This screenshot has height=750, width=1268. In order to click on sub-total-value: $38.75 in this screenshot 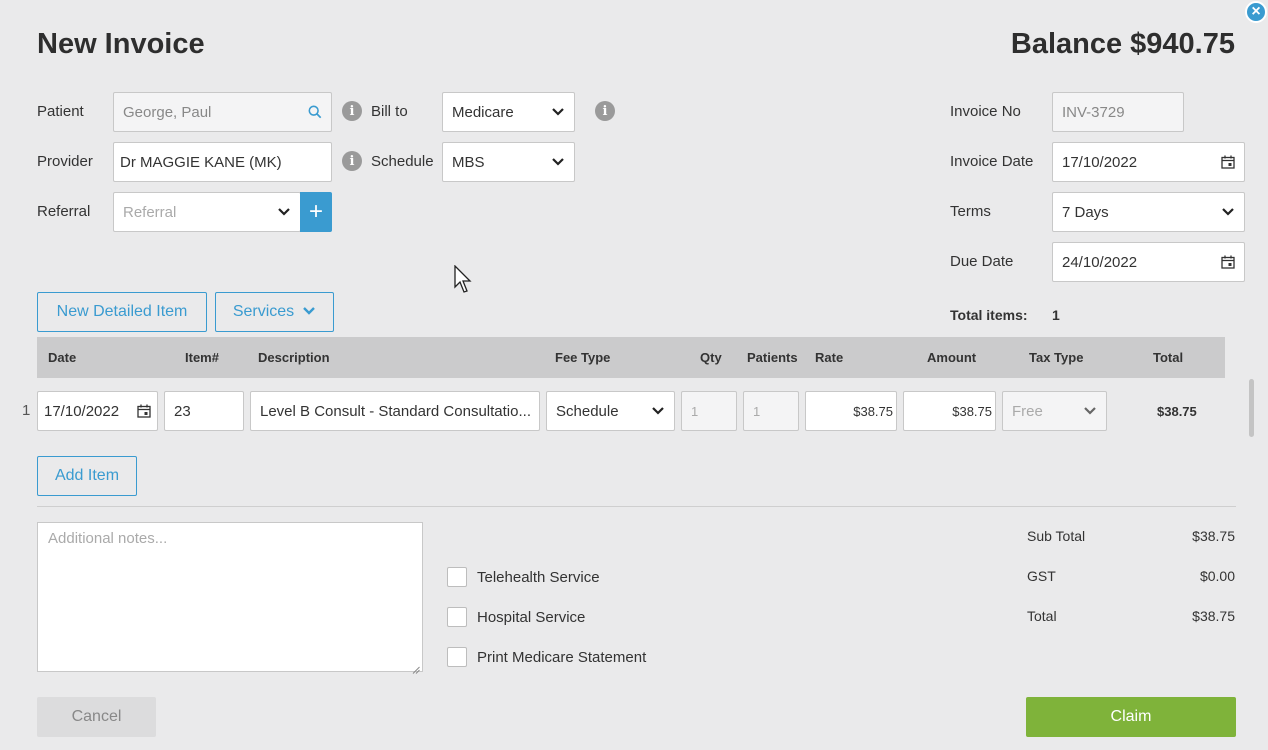, I will do `click(1213, 536)`.